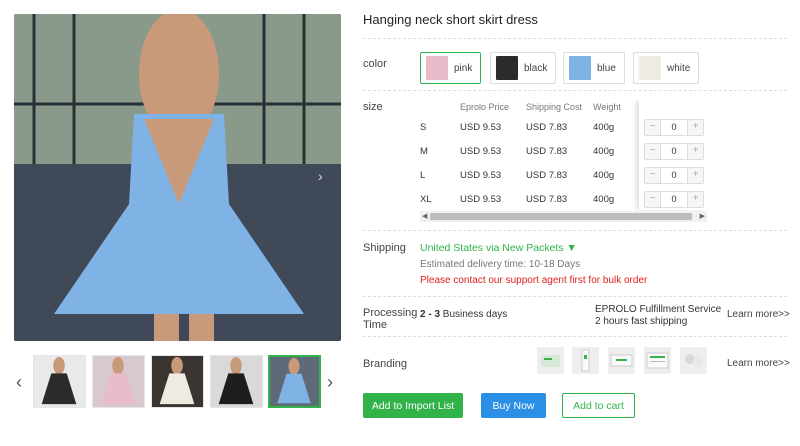 The width and height of the screenshot is (800, 446). What do you see at coordinates (585, 360) in the screenshot?
I see `card-tag-icon` at bounding box center [585, 360].